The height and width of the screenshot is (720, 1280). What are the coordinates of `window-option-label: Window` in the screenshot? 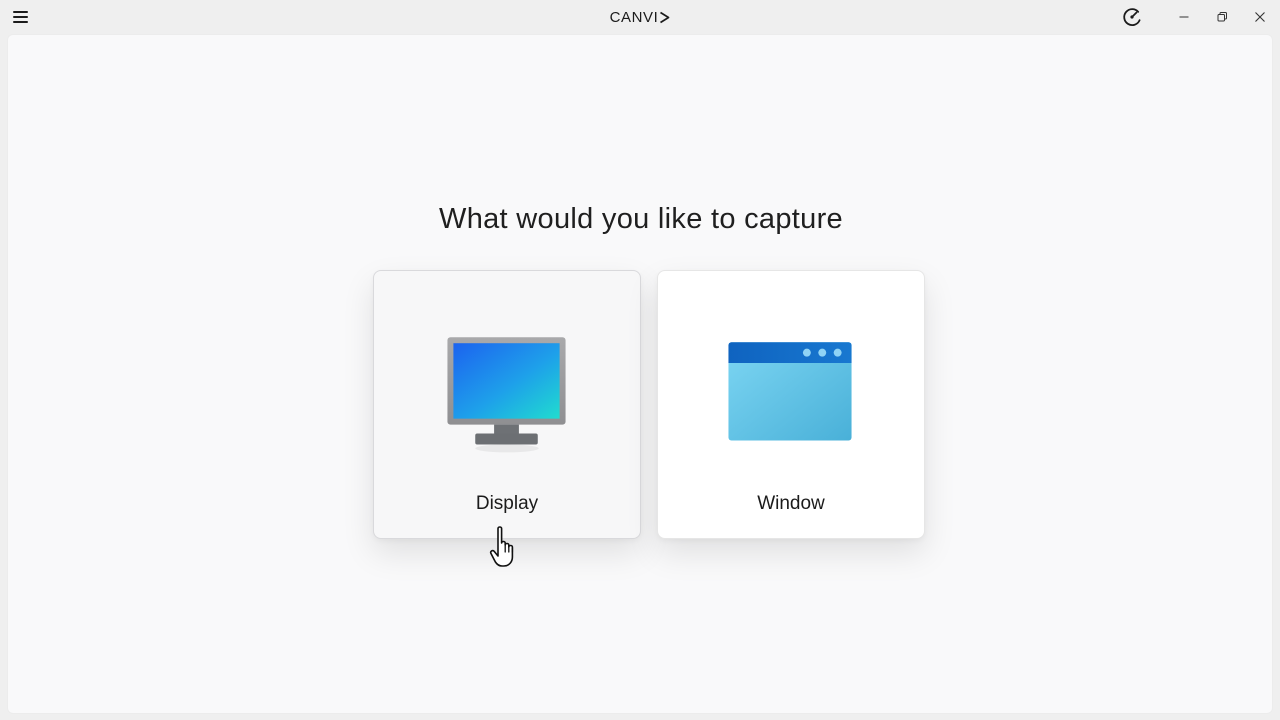 It's located at (791, 503).